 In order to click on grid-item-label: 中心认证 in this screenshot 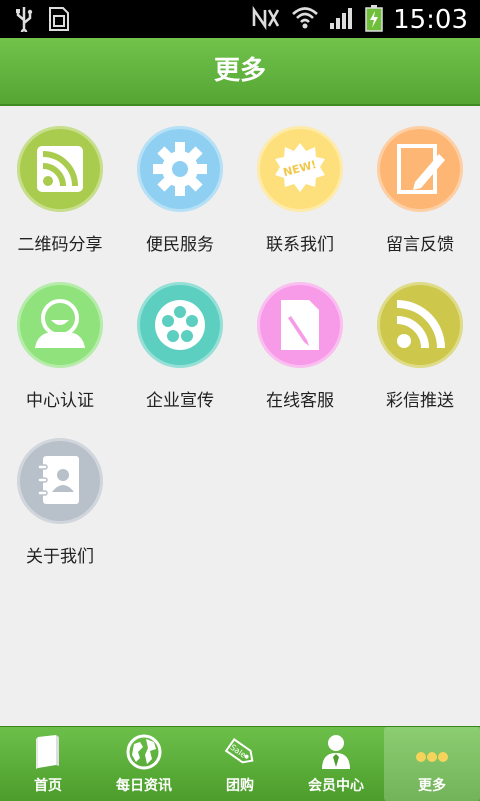, I will do `click(60, 401)`.